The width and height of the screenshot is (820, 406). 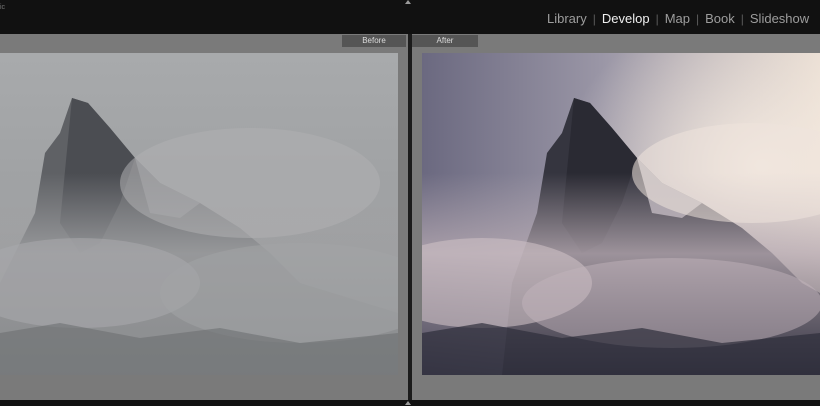 I want to click on identity-plate-text: ic, so click(x=3, y=7).